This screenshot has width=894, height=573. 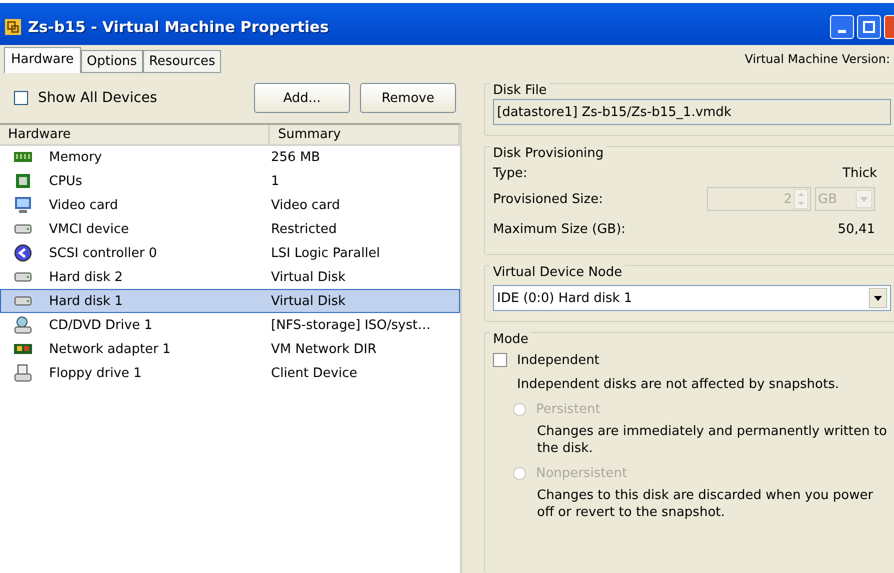 I want to click on table-cell-text: 256 MB, so click(x=296, y=157).